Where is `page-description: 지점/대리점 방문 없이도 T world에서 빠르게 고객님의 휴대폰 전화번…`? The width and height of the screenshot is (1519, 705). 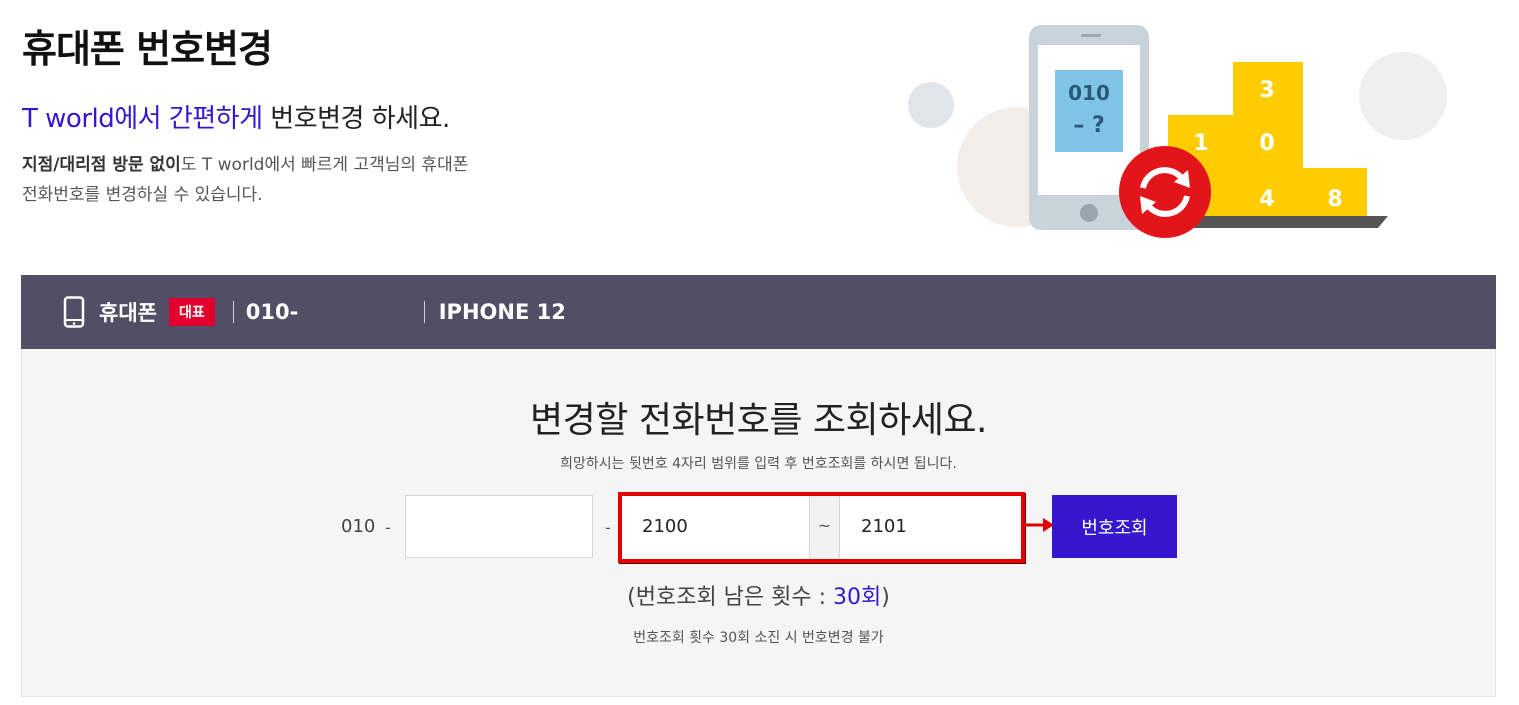 page-description: 지점/대리점 방문 없이도 T world에서 빠르게 고객님의 휴대폰 전화번… is located at coordinates (302, 180).